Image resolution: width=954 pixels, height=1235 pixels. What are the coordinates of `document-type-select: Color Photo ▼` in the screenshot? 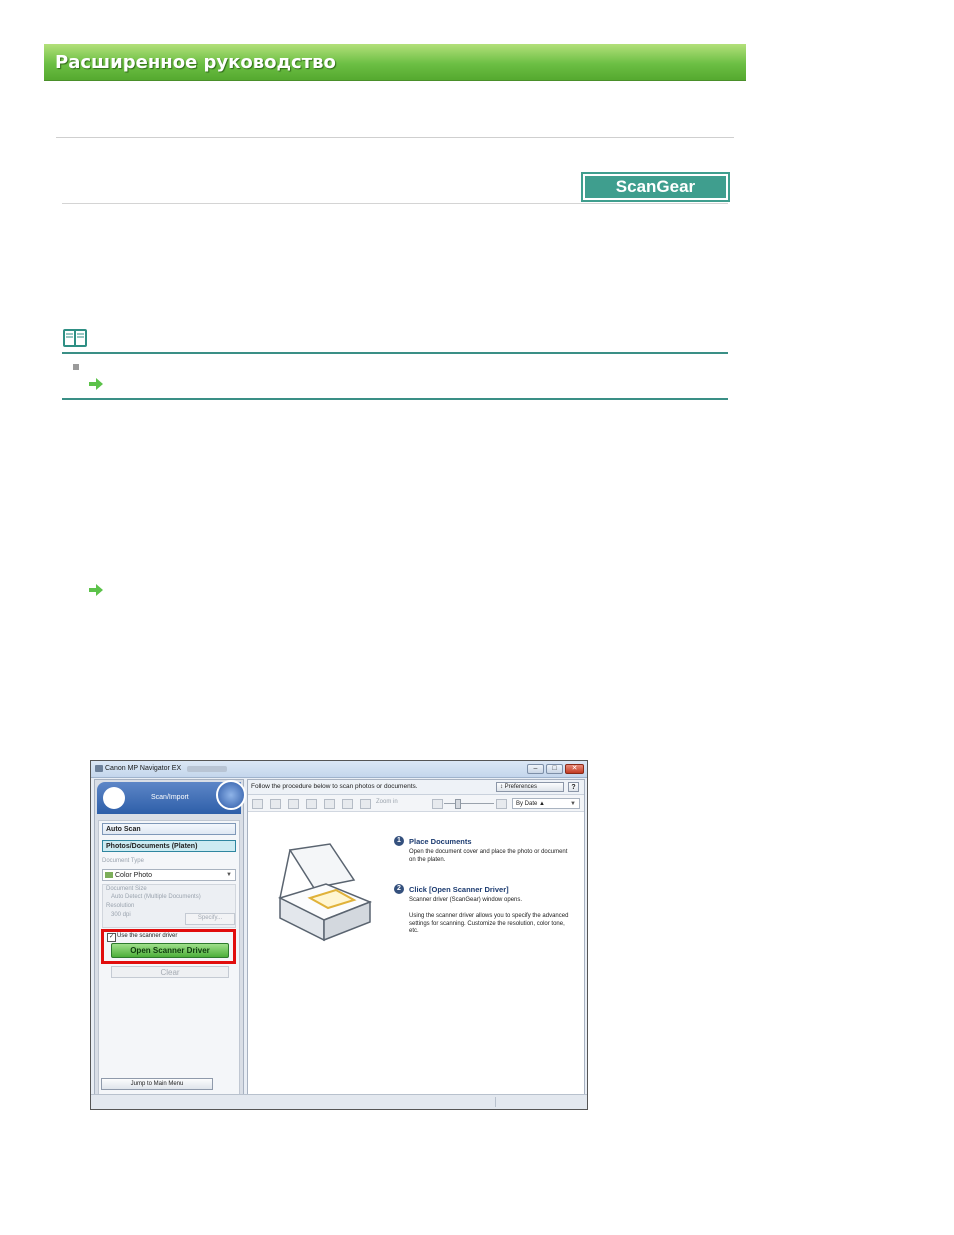 It's located at (169, 875).